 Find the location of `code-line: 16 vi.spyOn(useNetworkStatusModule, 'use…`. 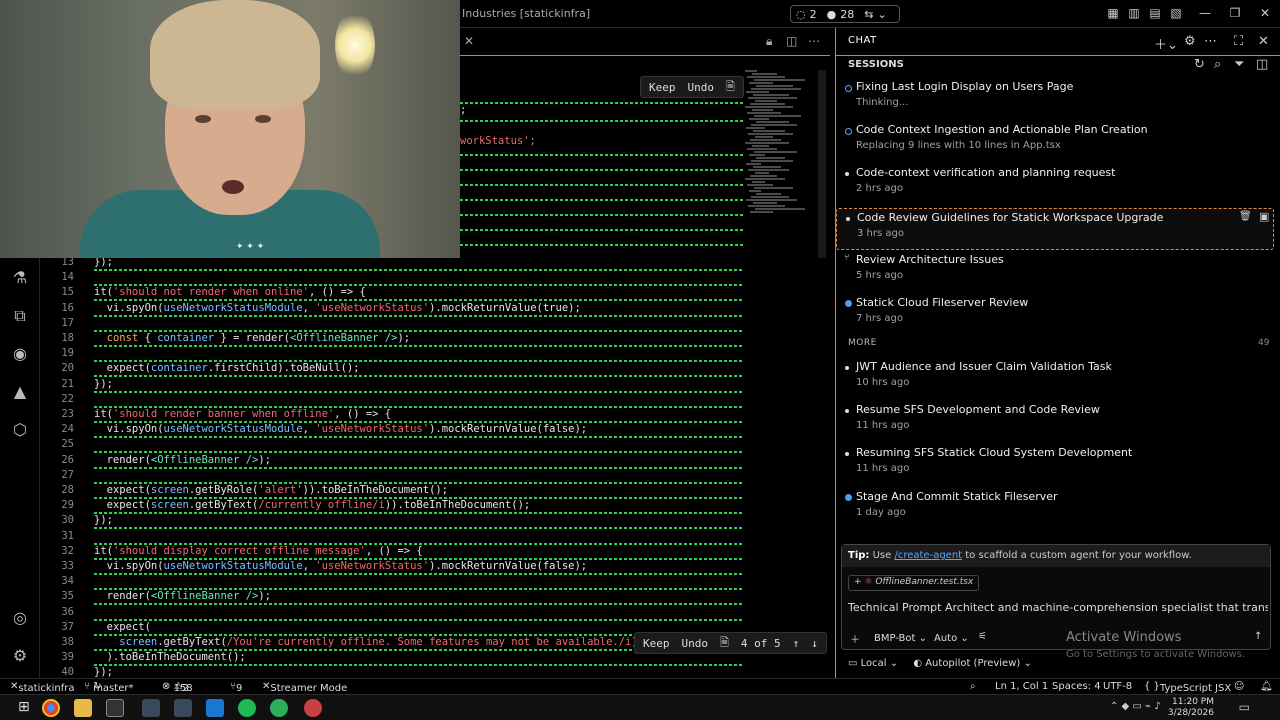

code-line: 16 vi.spyOn(useNetworkStatusModule, 'use… is located at coordinates (435, 309).